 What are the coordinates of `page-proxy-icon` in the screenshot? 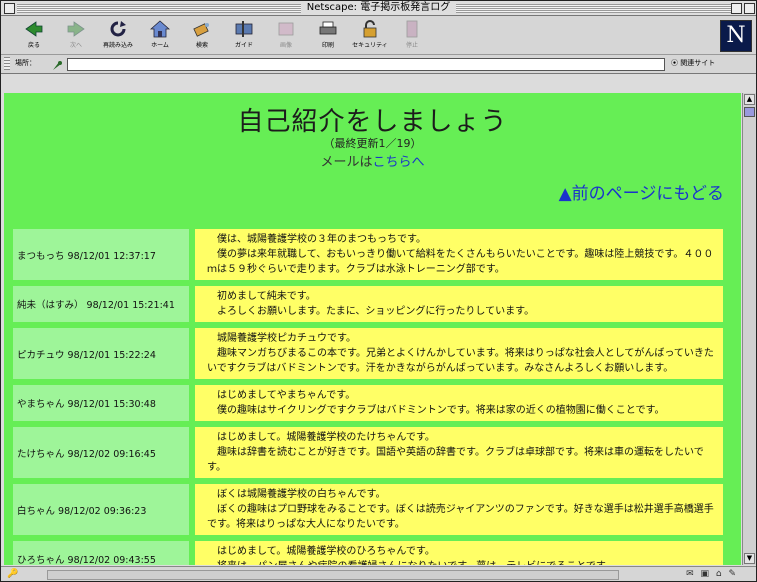 It's located at (57, 66).